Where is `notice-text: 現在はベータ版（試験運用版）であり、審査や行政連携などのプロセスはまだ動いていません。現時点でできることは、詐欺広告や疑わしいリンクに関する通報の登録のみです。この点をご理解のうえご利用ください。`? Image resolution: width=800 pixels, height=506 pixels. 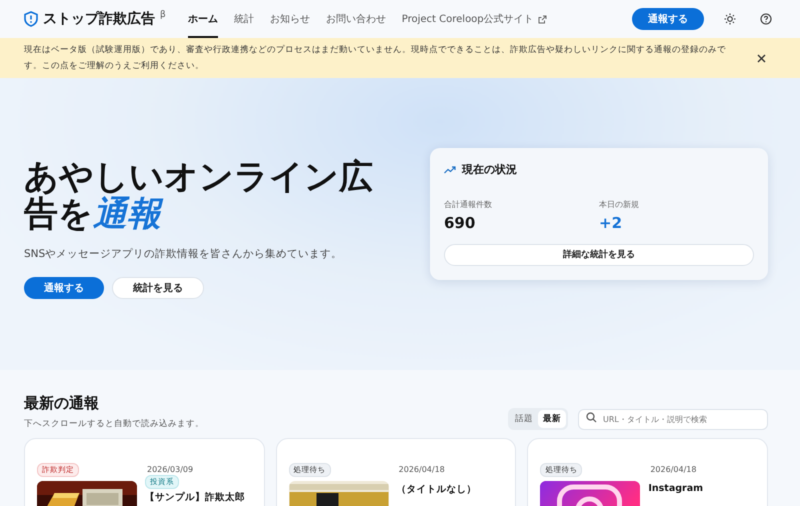
notice-text: 現在はベータ版（試験運用版）であり、審査や行政連携などのプロセスはまだ動いていません。現時点でできることは、詐欺広告や疑わしいリンクに関する通報の登録のみです。この点をご理解のうえご利用ください。 is located at coordinates (375, 58).